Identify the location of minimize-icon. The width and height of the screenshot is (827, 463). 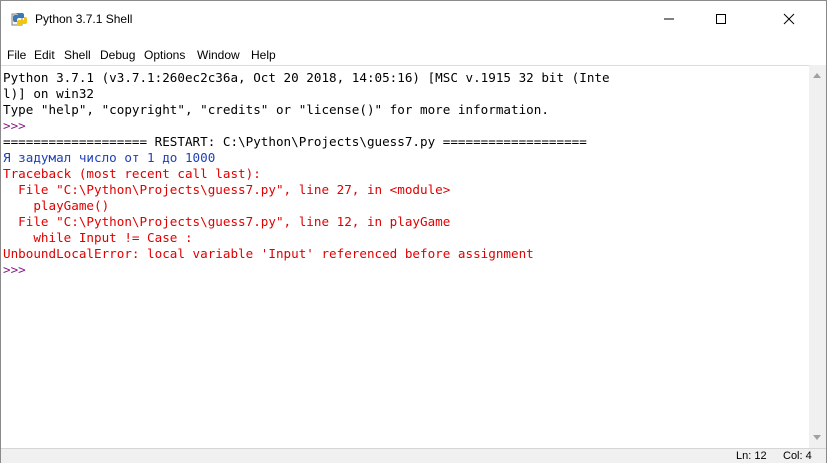
(669, 19).